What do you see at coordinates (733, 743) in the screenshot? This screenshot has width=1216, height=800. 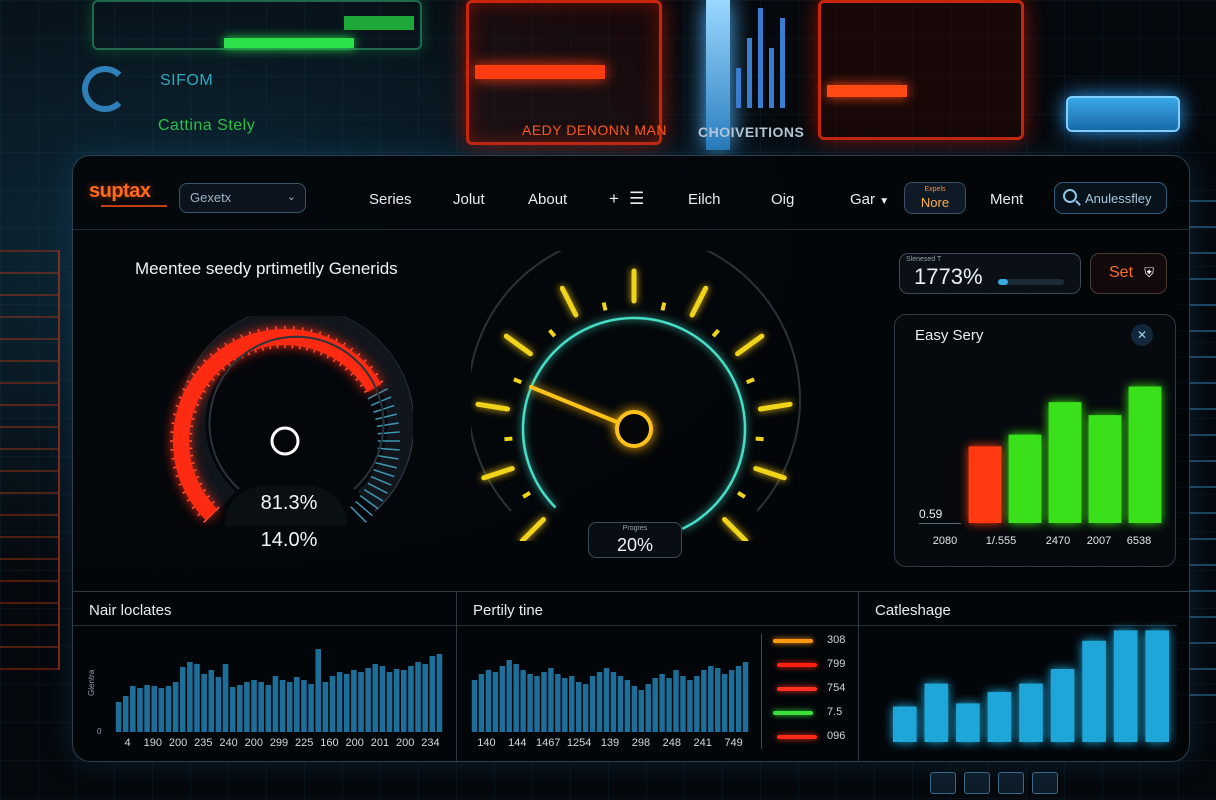 I see `x-tick-label: 749` at bounding box center [733, 743].